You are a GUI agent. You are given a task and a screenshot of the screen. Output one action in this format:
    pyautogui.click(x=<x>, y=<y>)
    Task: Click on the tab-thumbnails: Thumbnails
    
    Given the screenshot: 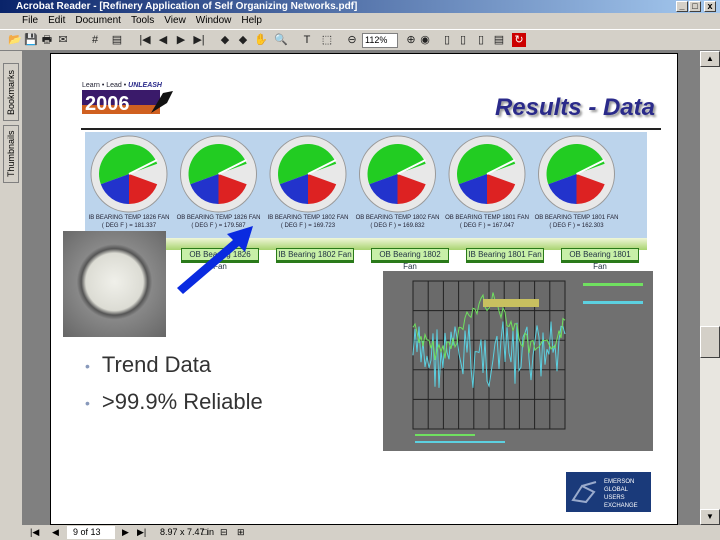 What is the action you would take?
    pyautogui.click(x=11, y=154)
    